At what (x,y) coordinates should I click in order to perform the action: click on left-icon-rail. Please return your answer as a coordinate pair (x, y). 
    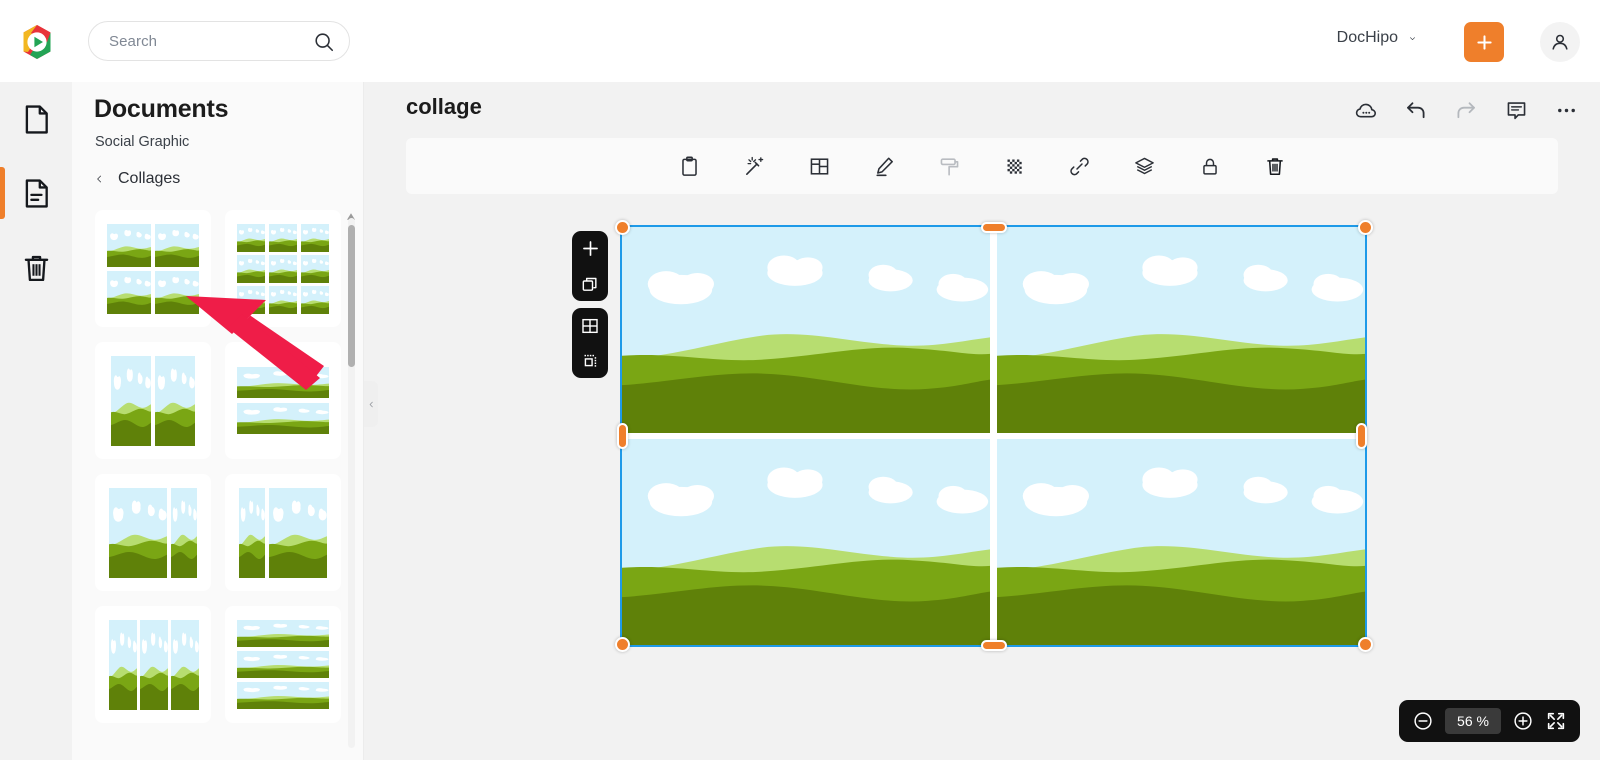
    Looking at the image, I should click on (36, 421).